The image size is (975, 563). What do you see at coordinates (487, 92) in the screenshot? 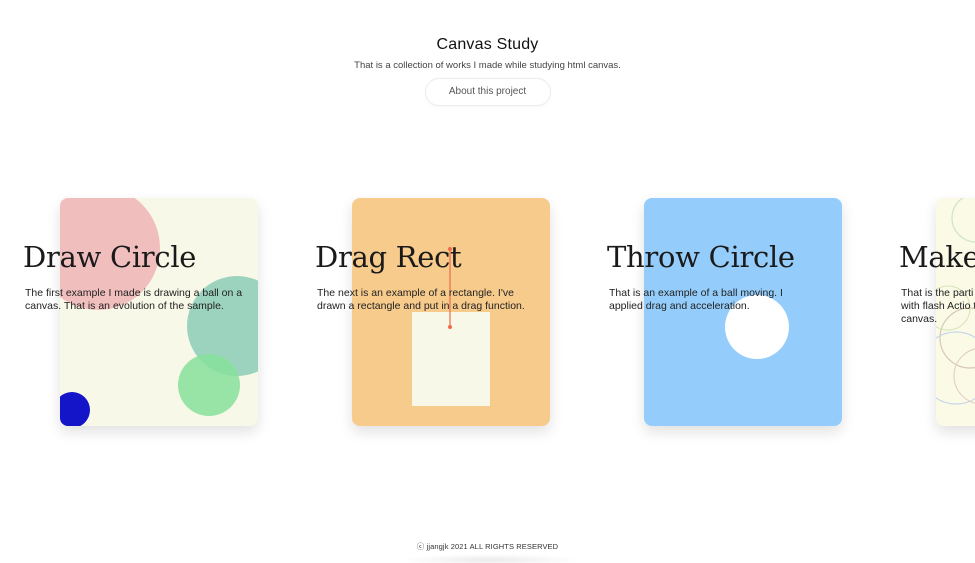
I see `about-project-button: About this project` at bounding box center [487, 92].